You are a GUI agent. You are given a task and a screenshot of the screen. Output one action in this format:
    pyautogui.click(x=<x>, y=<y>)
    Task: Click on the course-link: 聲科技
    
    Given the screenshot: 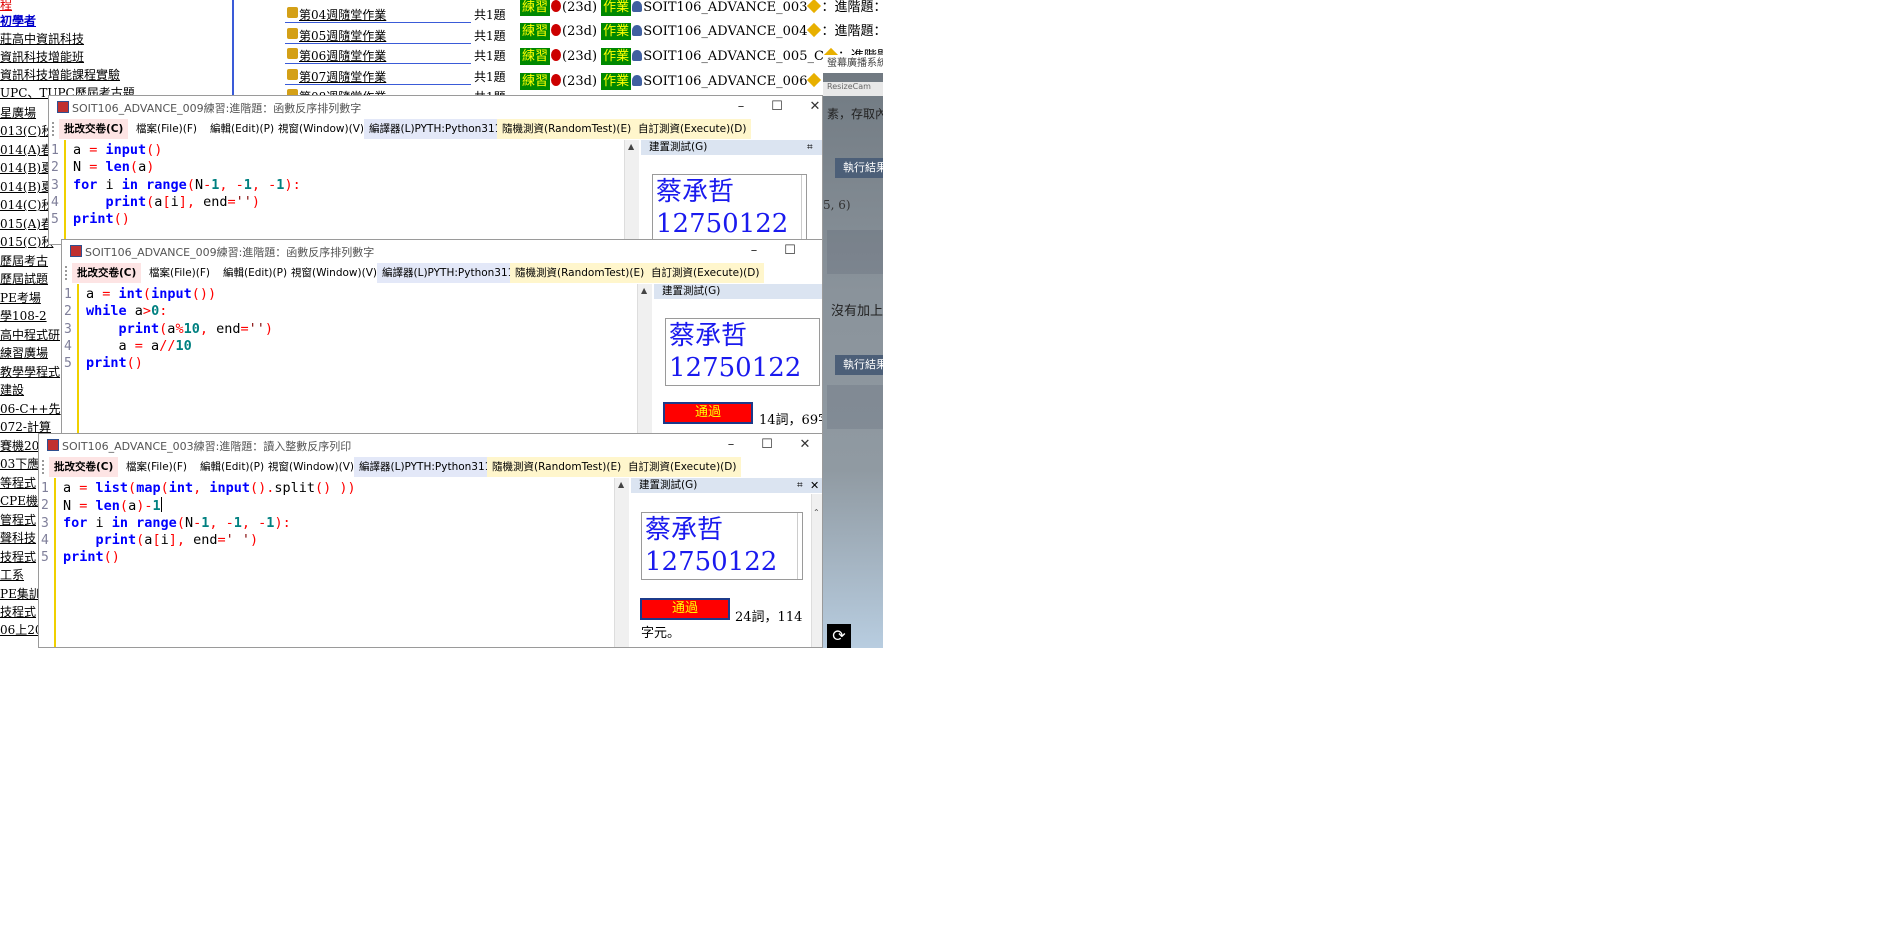 What is the action you would take?
    pyautogui.click(x=18, y=538)
    